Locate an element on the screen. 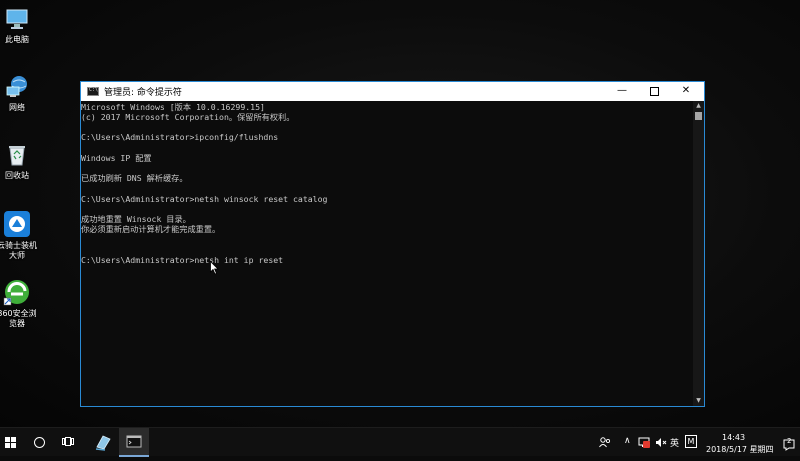 Image resolution: width=800 pixels, height=461 pixels. cmd-icon is located at coordinates (93, 91).